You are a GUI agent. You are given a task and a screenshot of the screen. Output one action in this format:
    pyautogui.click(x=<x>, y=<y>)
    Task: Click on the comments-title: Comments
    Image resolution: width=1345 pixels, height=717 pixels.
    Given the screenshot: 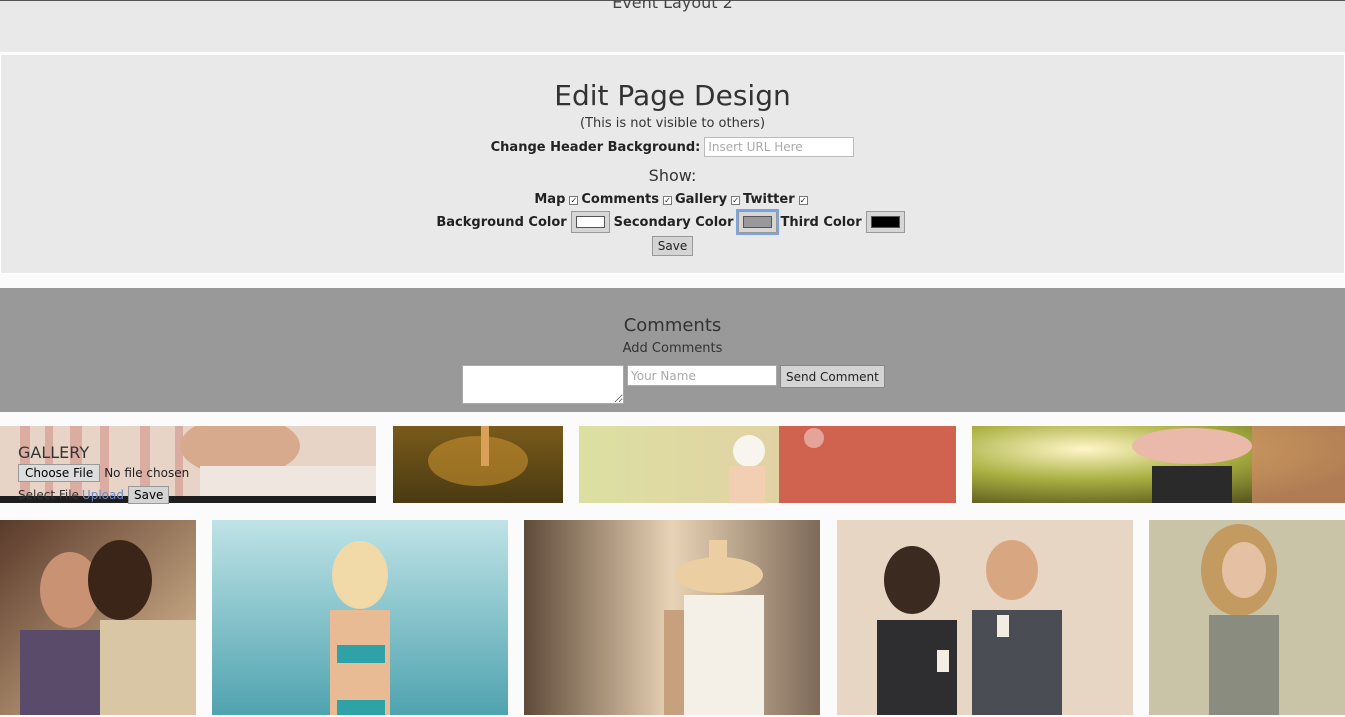 What is the action you would take?
    pyautogui.click(x=672, y=325)
    